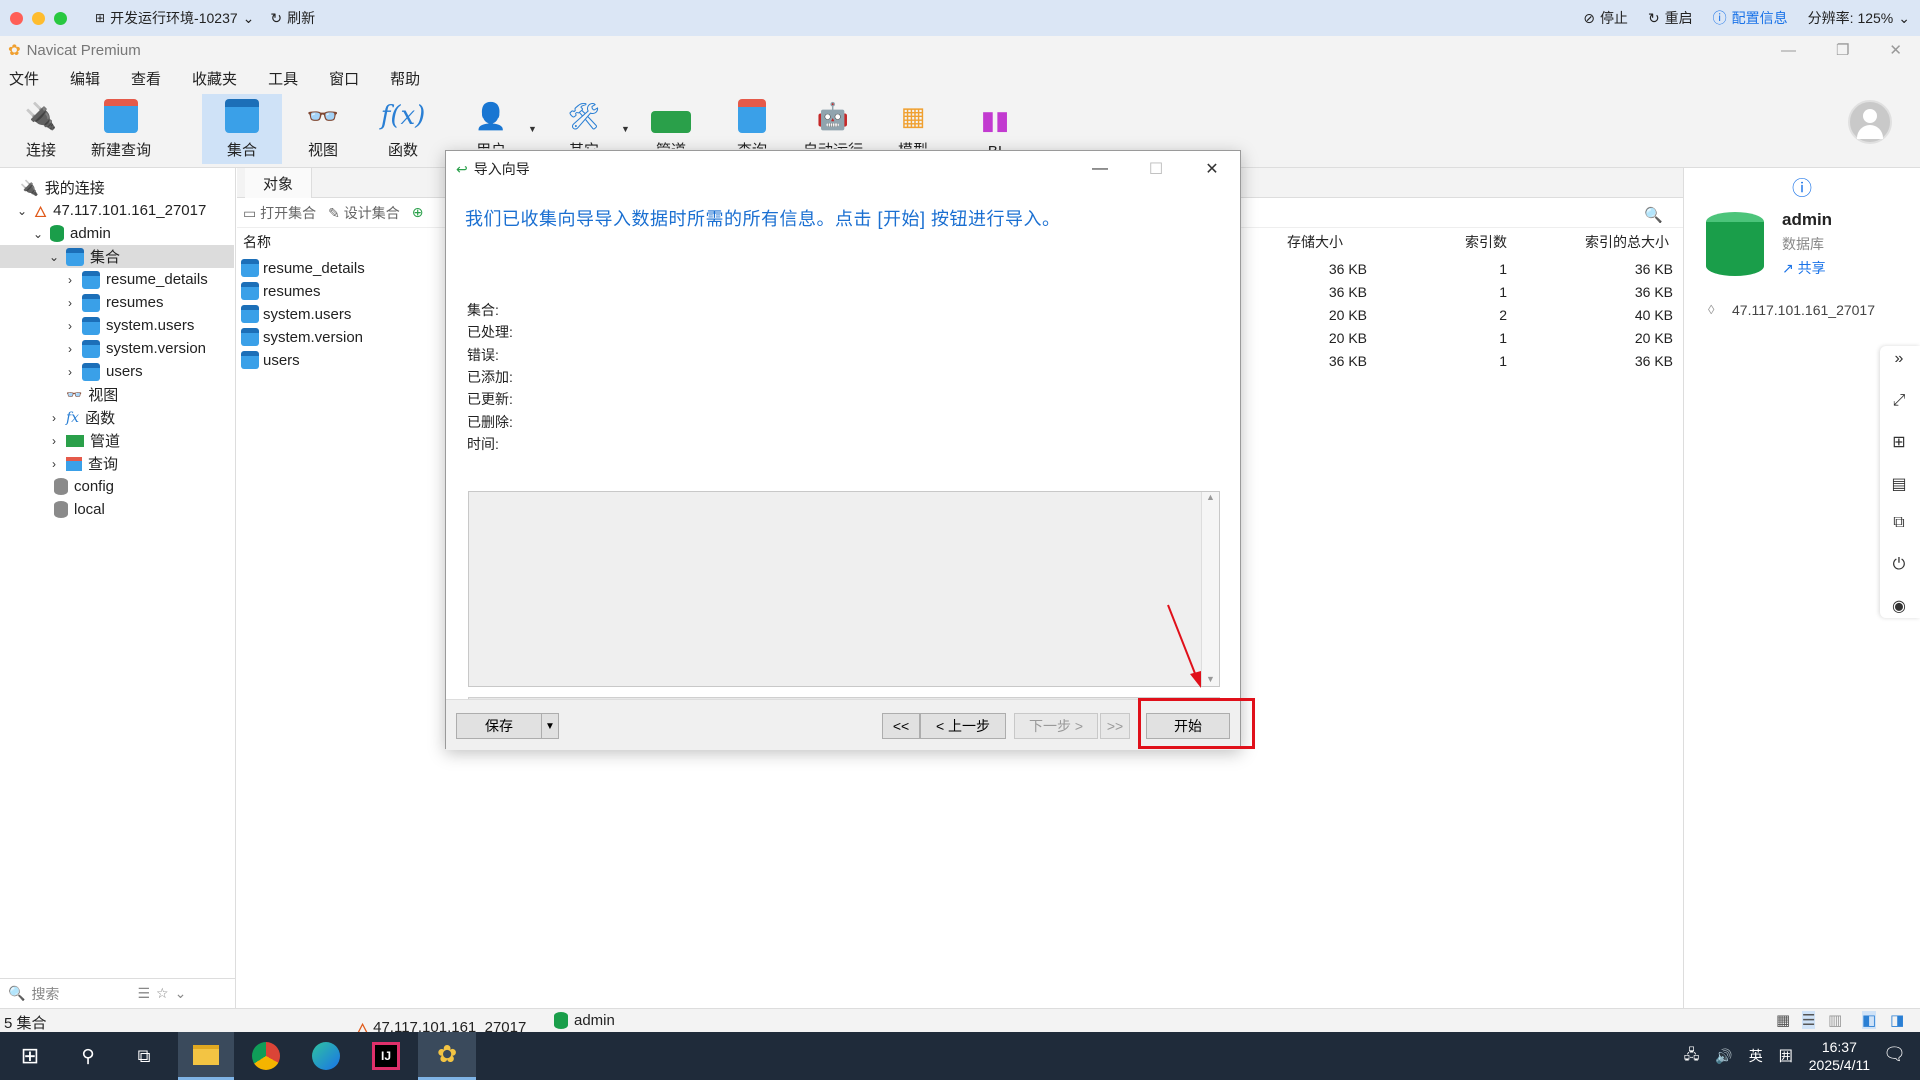  What do you see at coordinates (88, 1056) in the screenshot?
I see `taskbar-search: ⚲` at bounding box center [88, 1056].